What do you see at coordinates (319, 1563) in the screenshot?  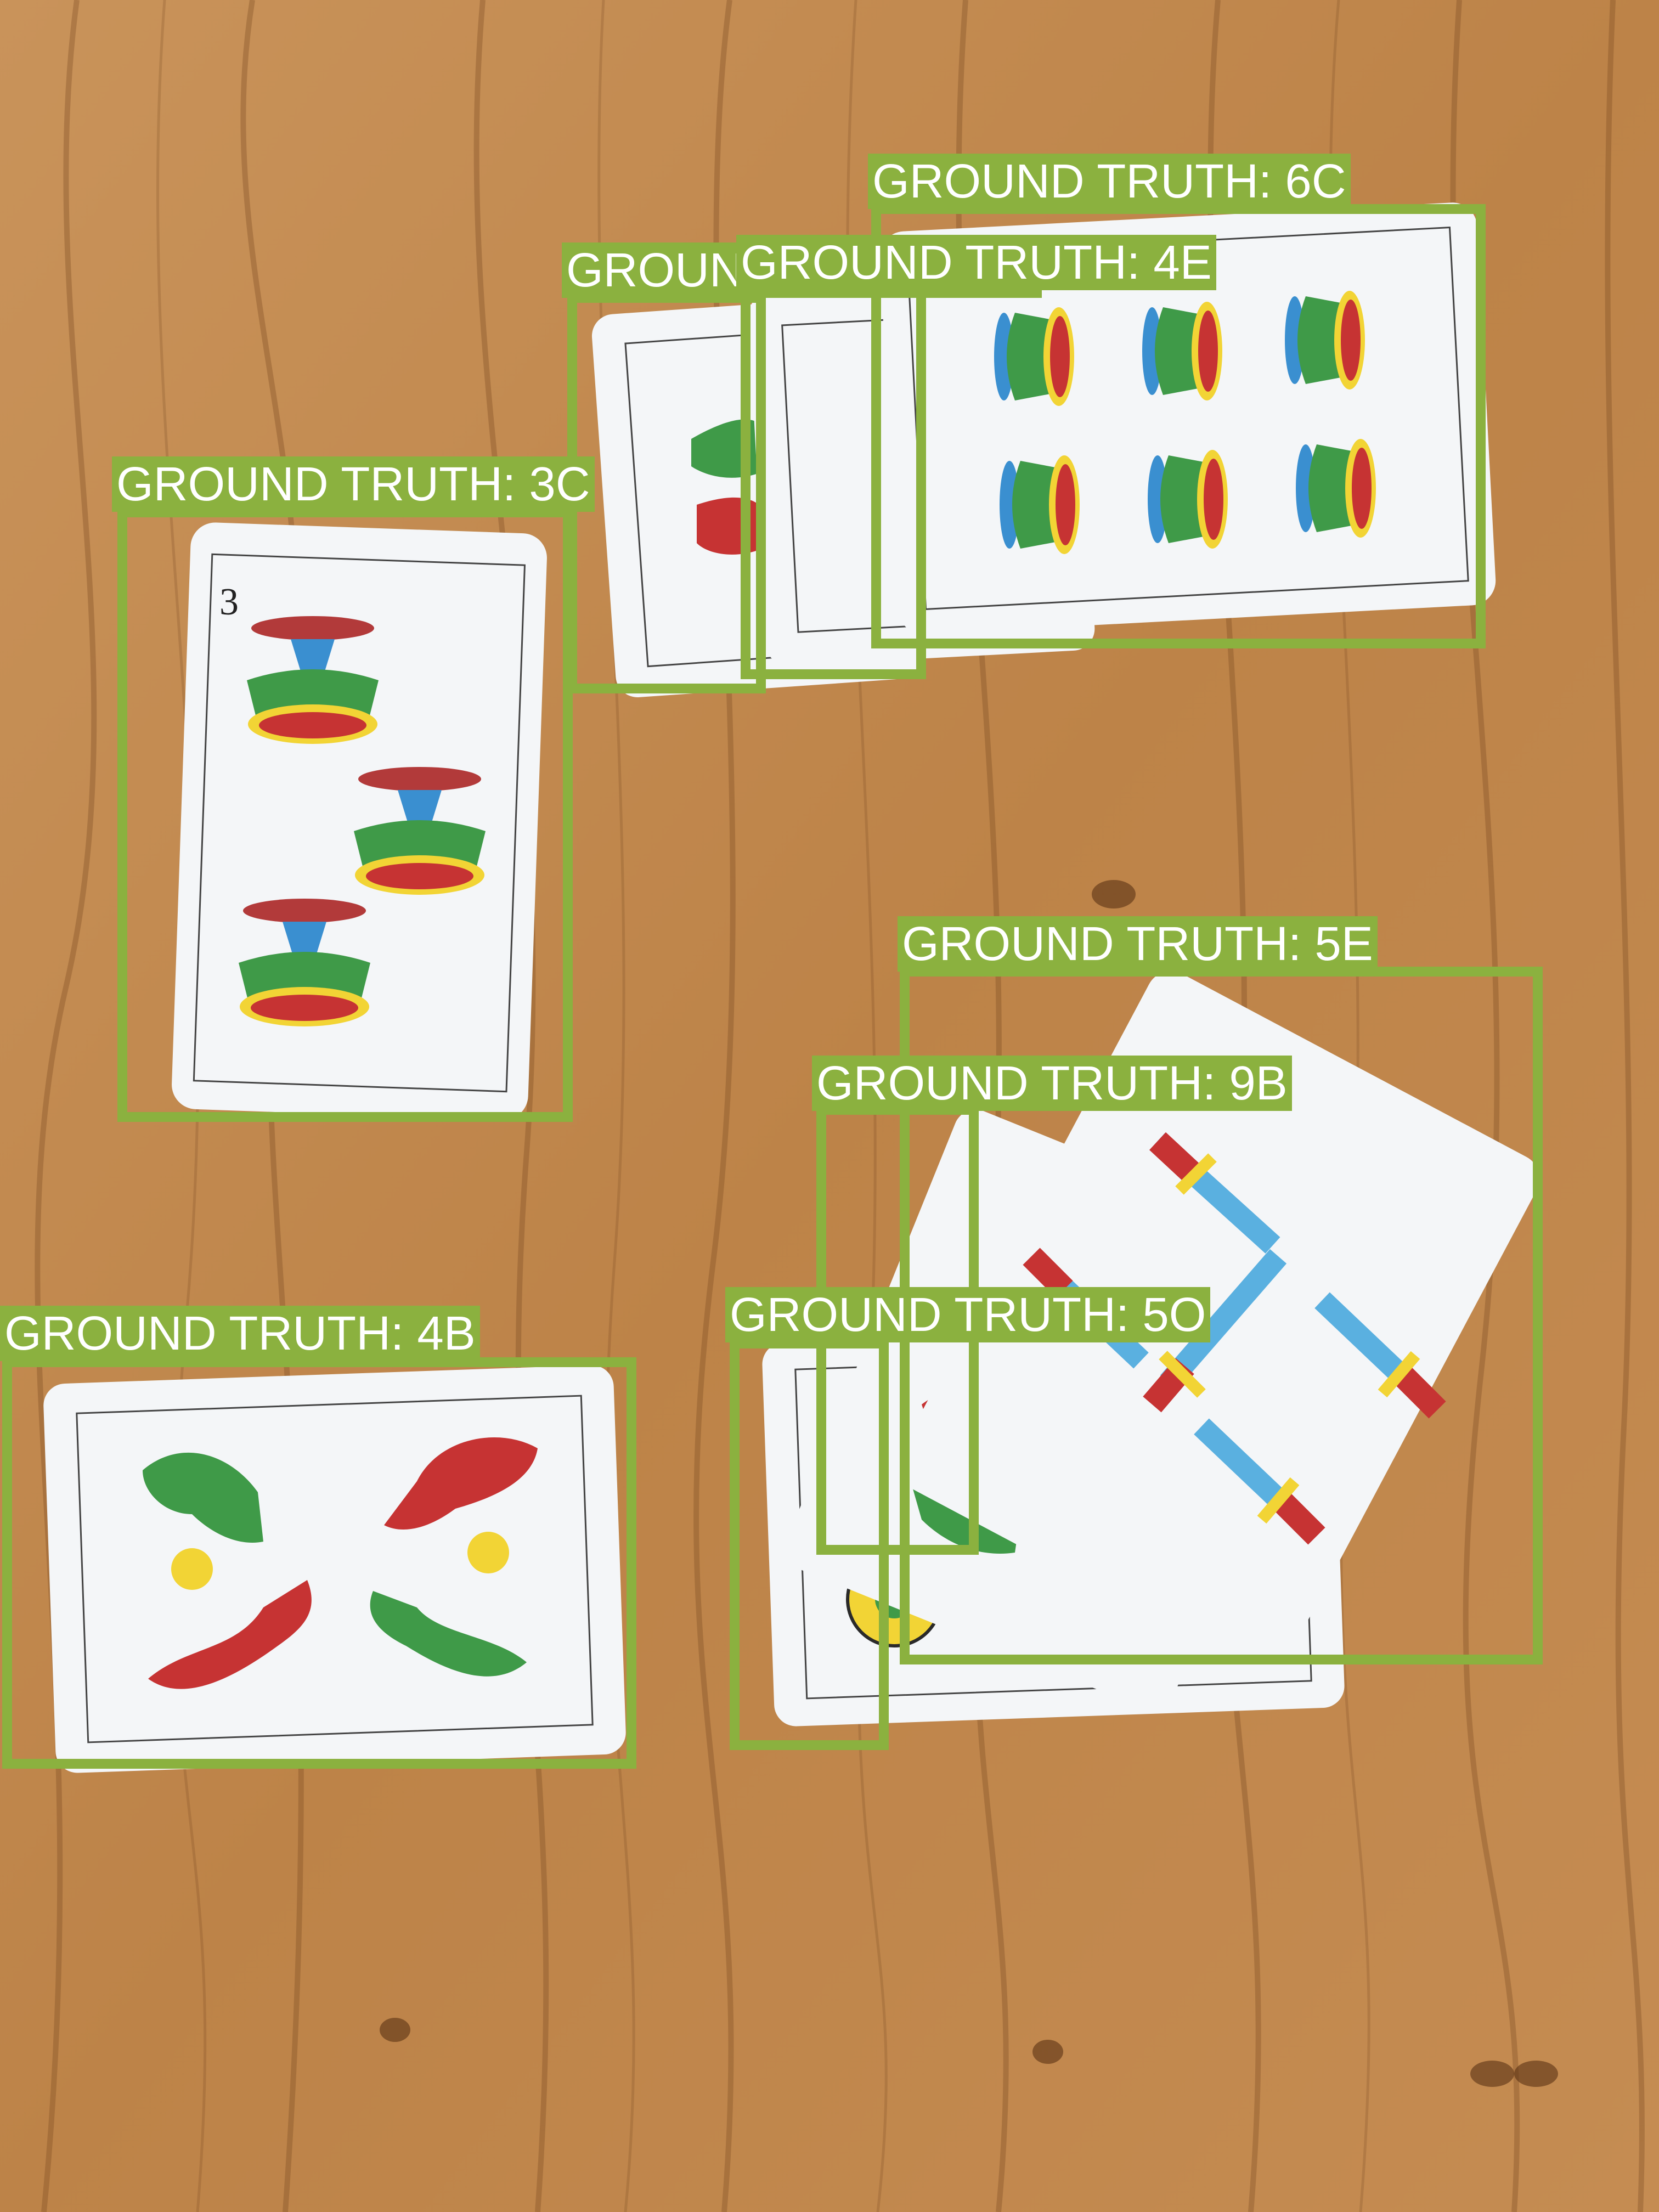 I see `bbox-4b` at bounding box center [319, 1563].